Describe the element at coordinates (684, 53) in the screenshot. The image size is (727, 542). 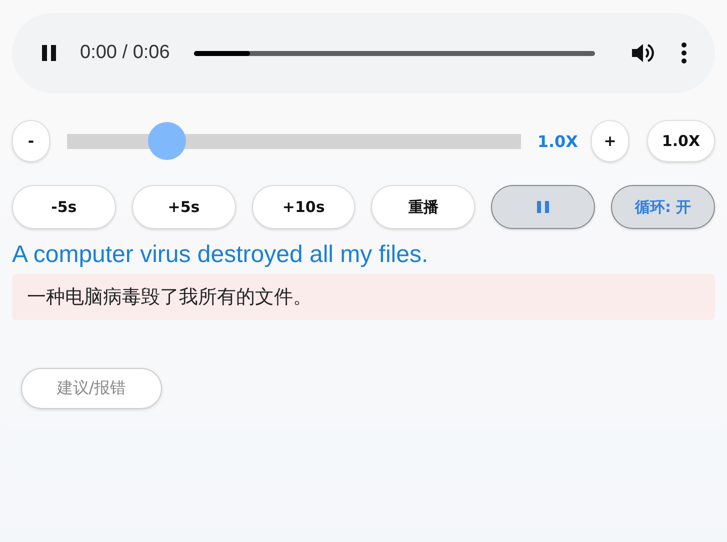
I see `more-options-button` at that location.